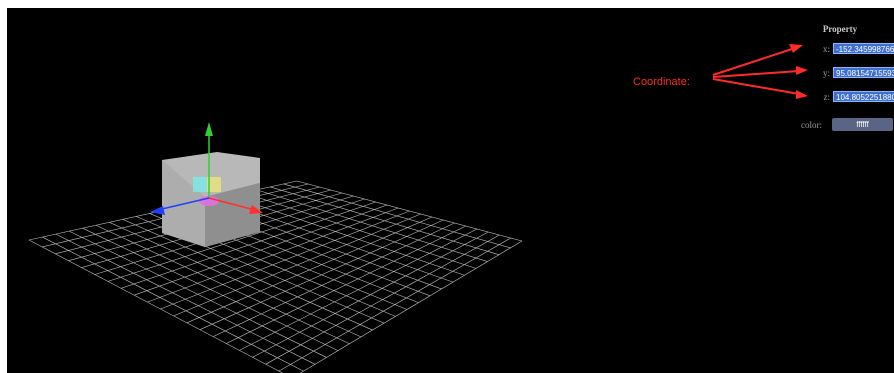 This screenshot has height=373, width=894. What do you see at coordinates (796, 48) in the screenshot?
I see `annotation-arrowhead-x` at bounding box center [796, 48].